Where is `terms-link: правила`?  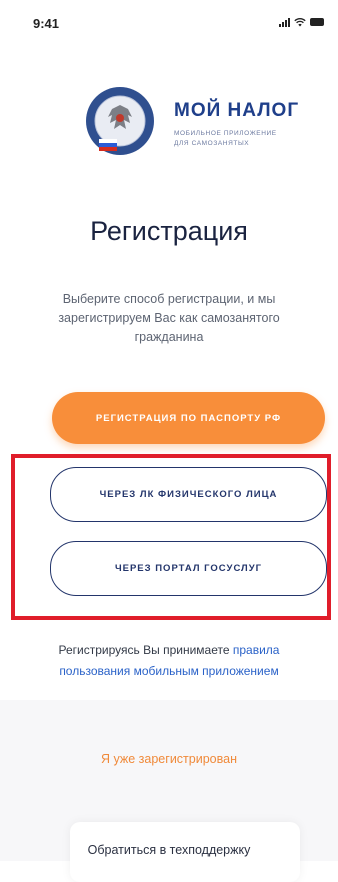 terms-link: правила is located at coordinates (256, 650).